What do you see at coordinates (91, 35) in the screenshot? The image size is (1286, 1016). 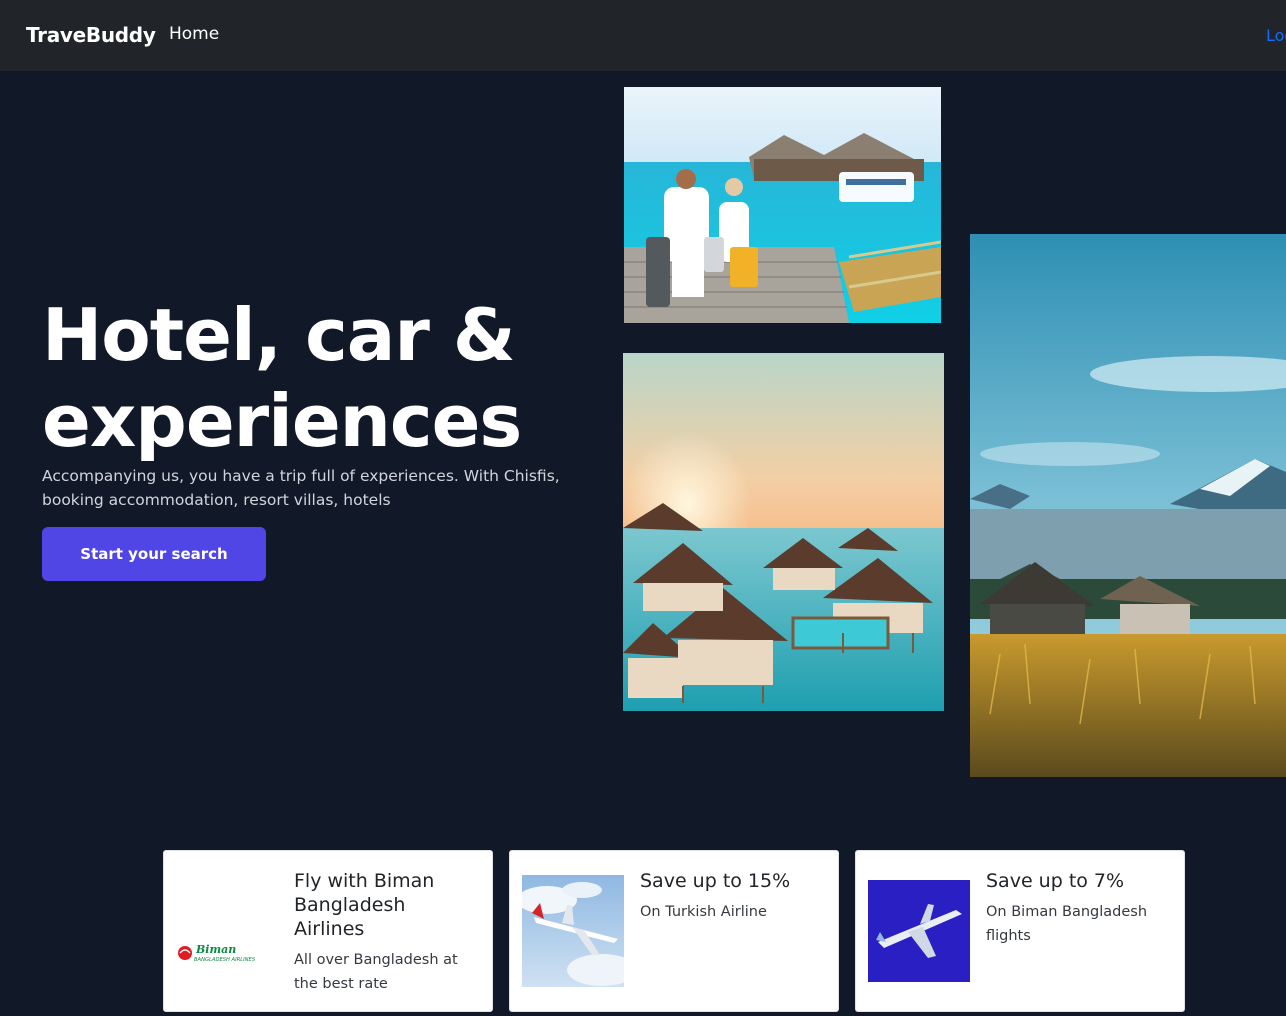 I see `brand-logo: TraveBuddy` at bounding box center [91, 35].